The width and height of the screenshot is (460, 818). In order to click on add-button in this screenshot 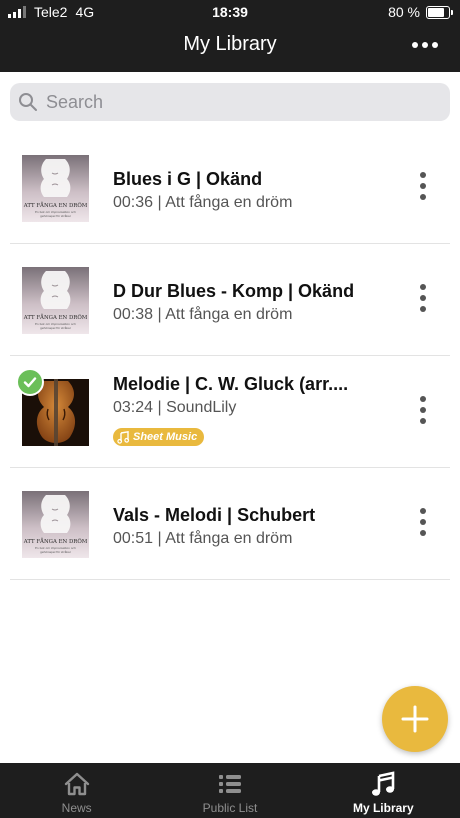, I will do `click(415, 719)`.